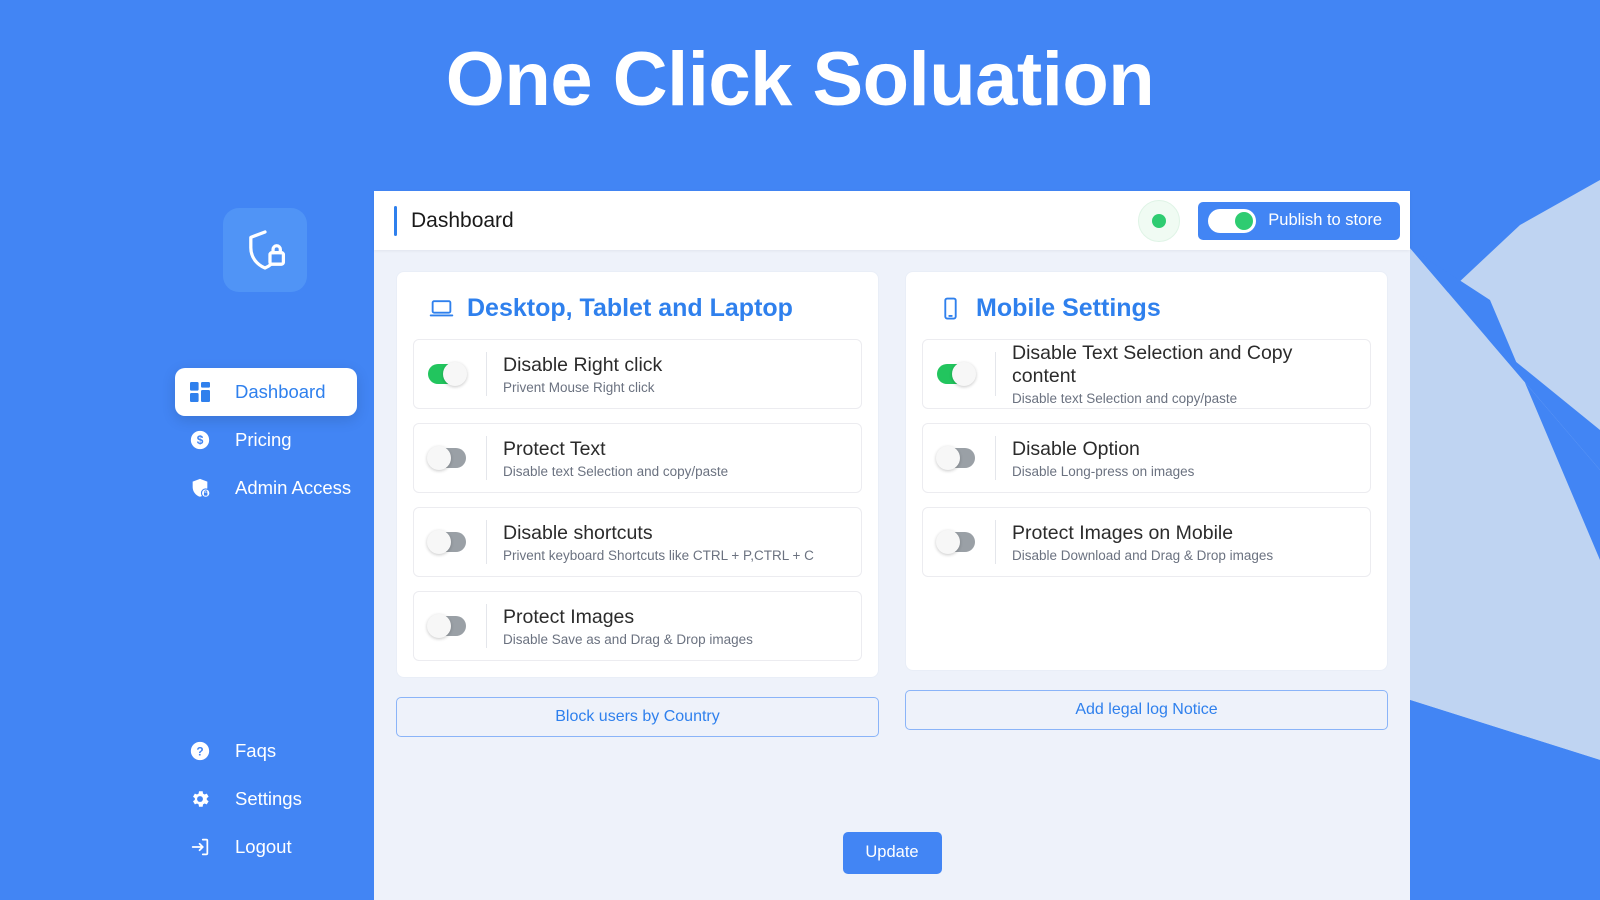  I want to click on setting-title: Disable Text Selection and Copy content, so click(1152, 364).